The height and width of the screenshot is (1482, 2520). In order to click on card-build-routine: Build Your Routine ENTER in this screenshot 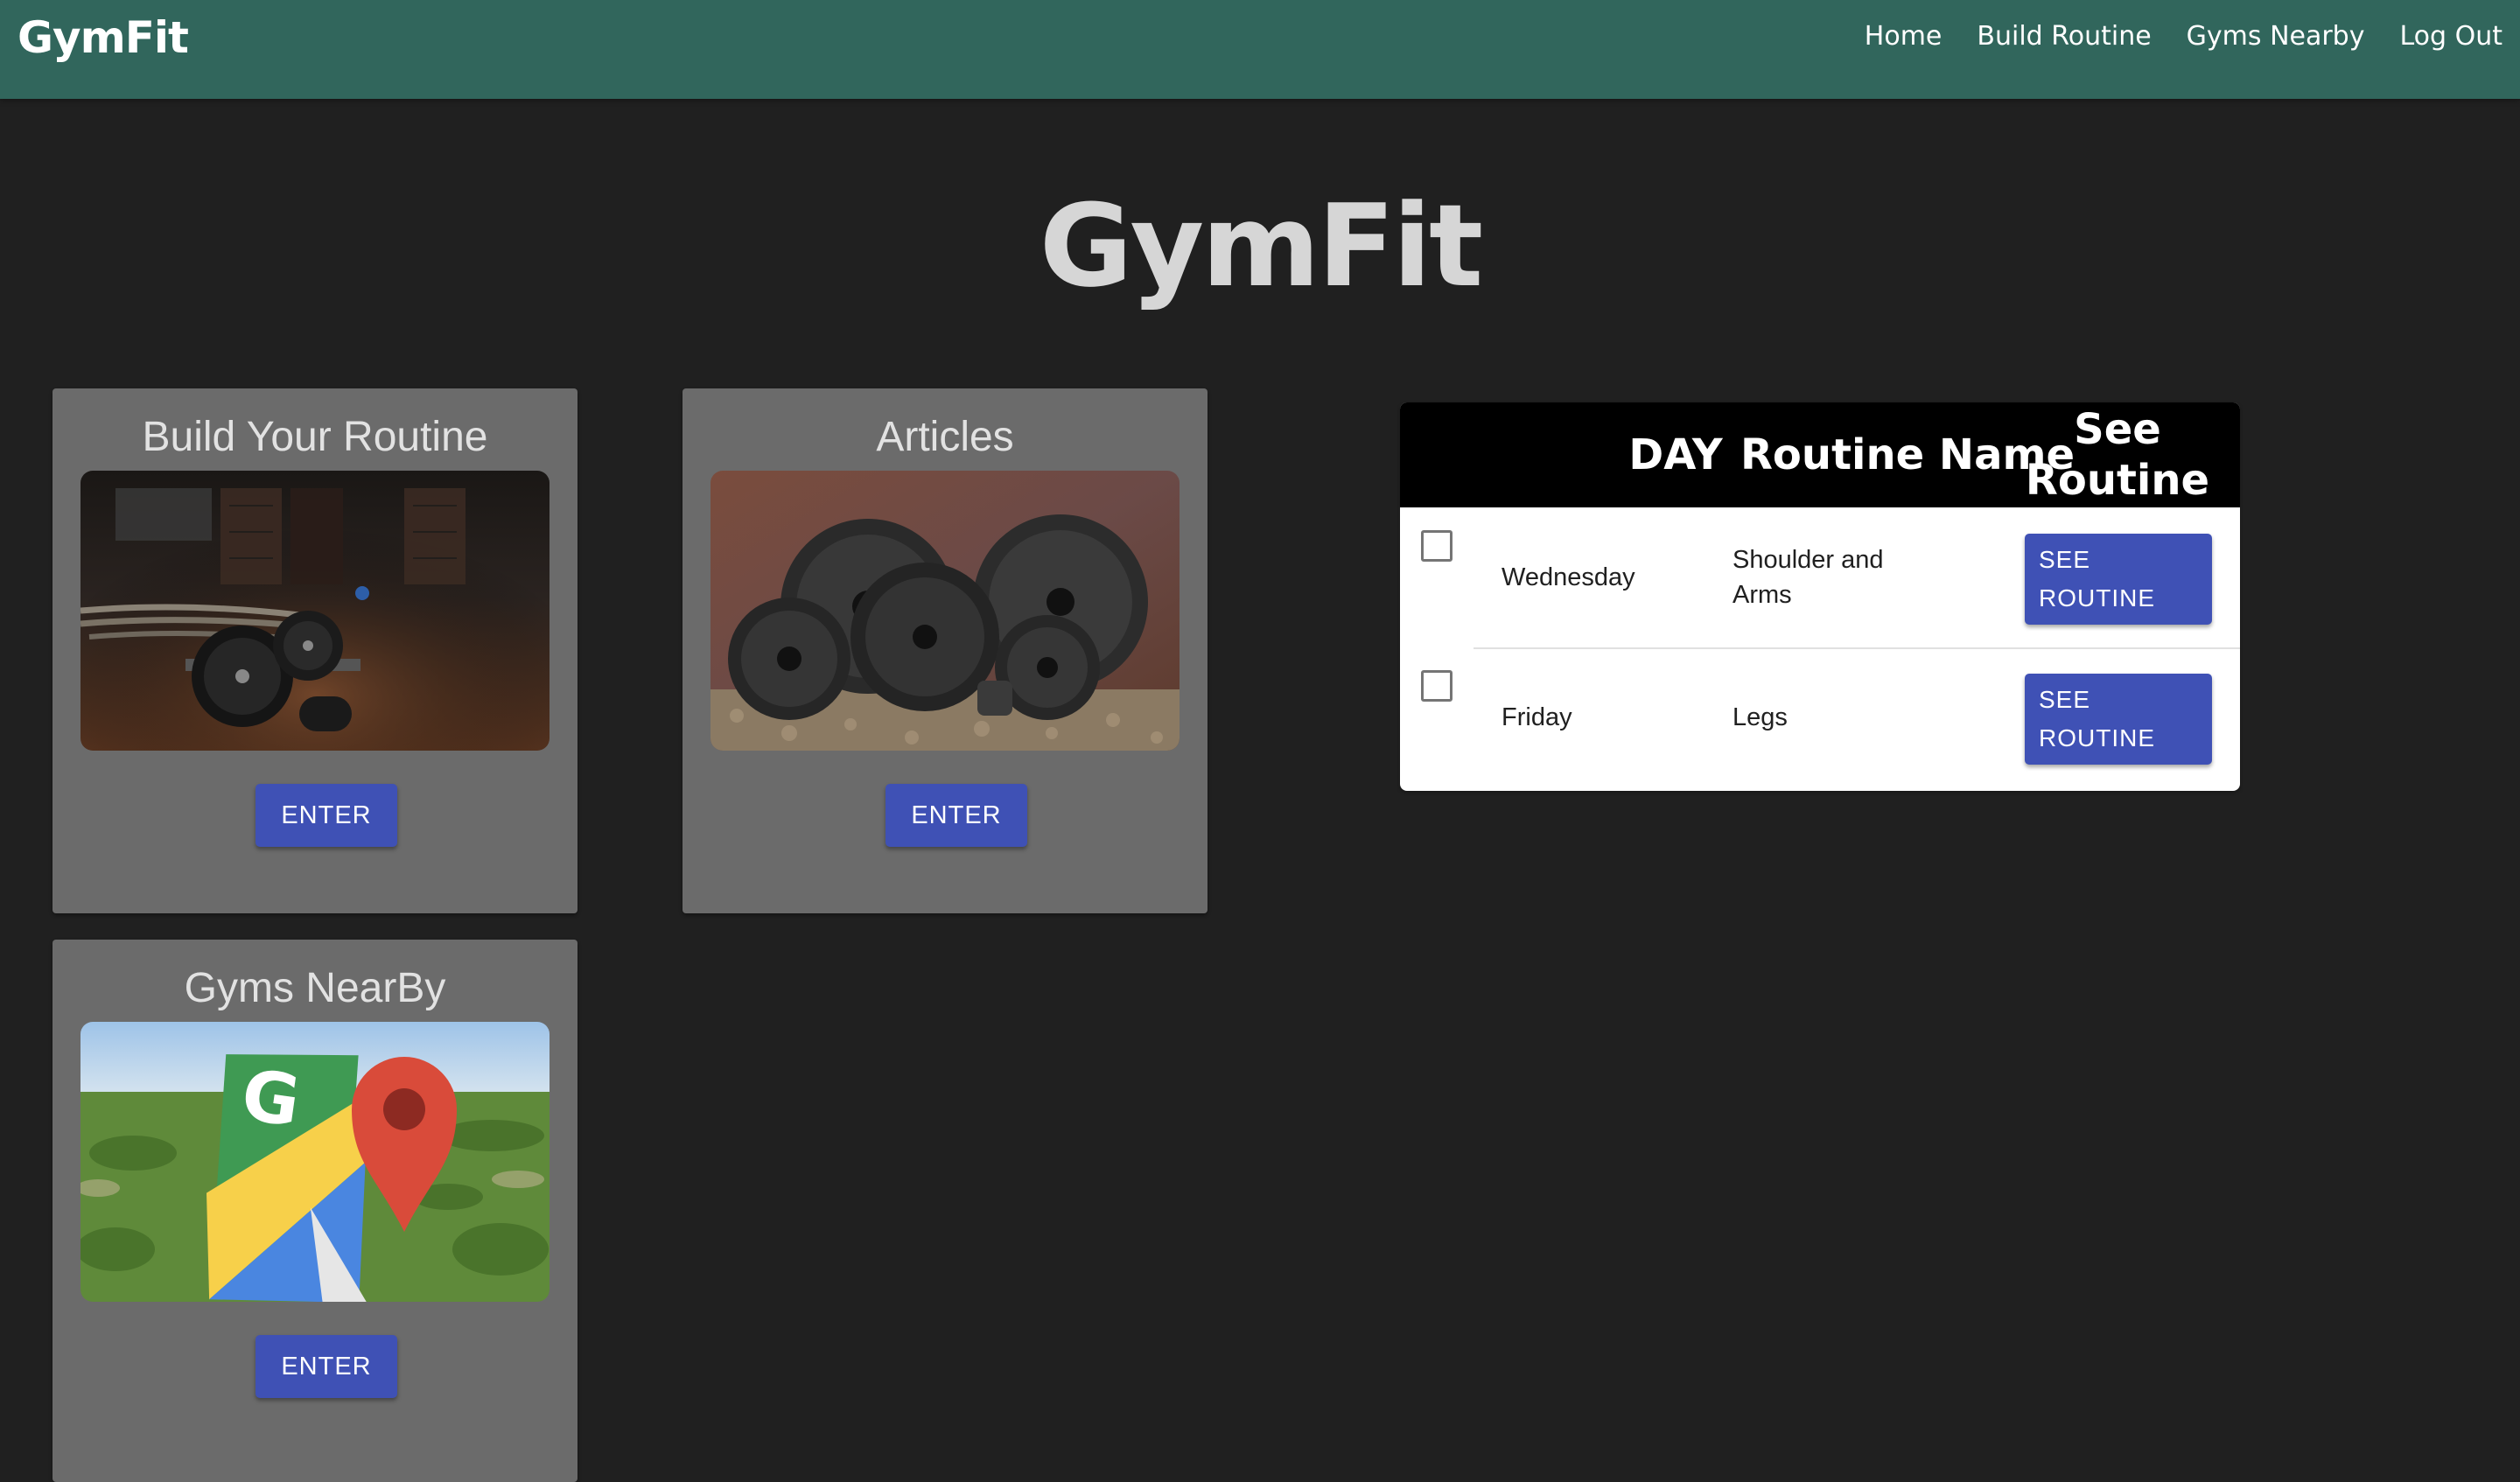, I will do `click(315, 650)`.